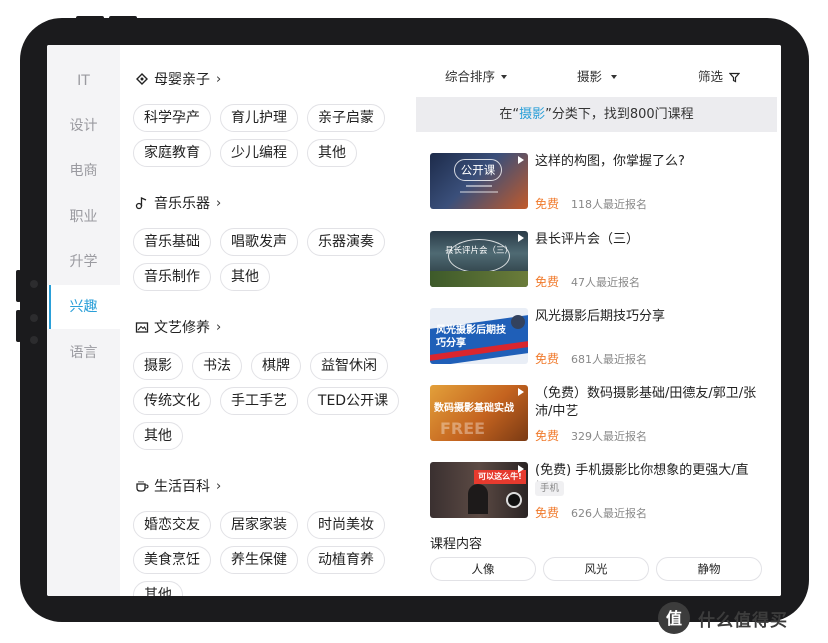  Describe the element at coordinates (619, 114) in the screenshot. I see `result-suffix: ”分类下，找到800门课程` at that location.